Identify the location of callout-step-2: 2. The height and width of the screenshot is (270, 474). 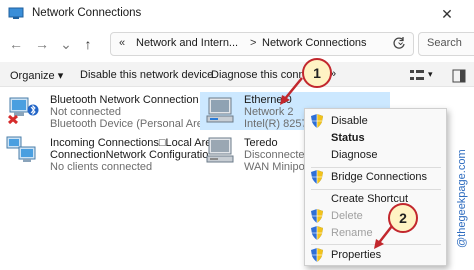
(403, 218).